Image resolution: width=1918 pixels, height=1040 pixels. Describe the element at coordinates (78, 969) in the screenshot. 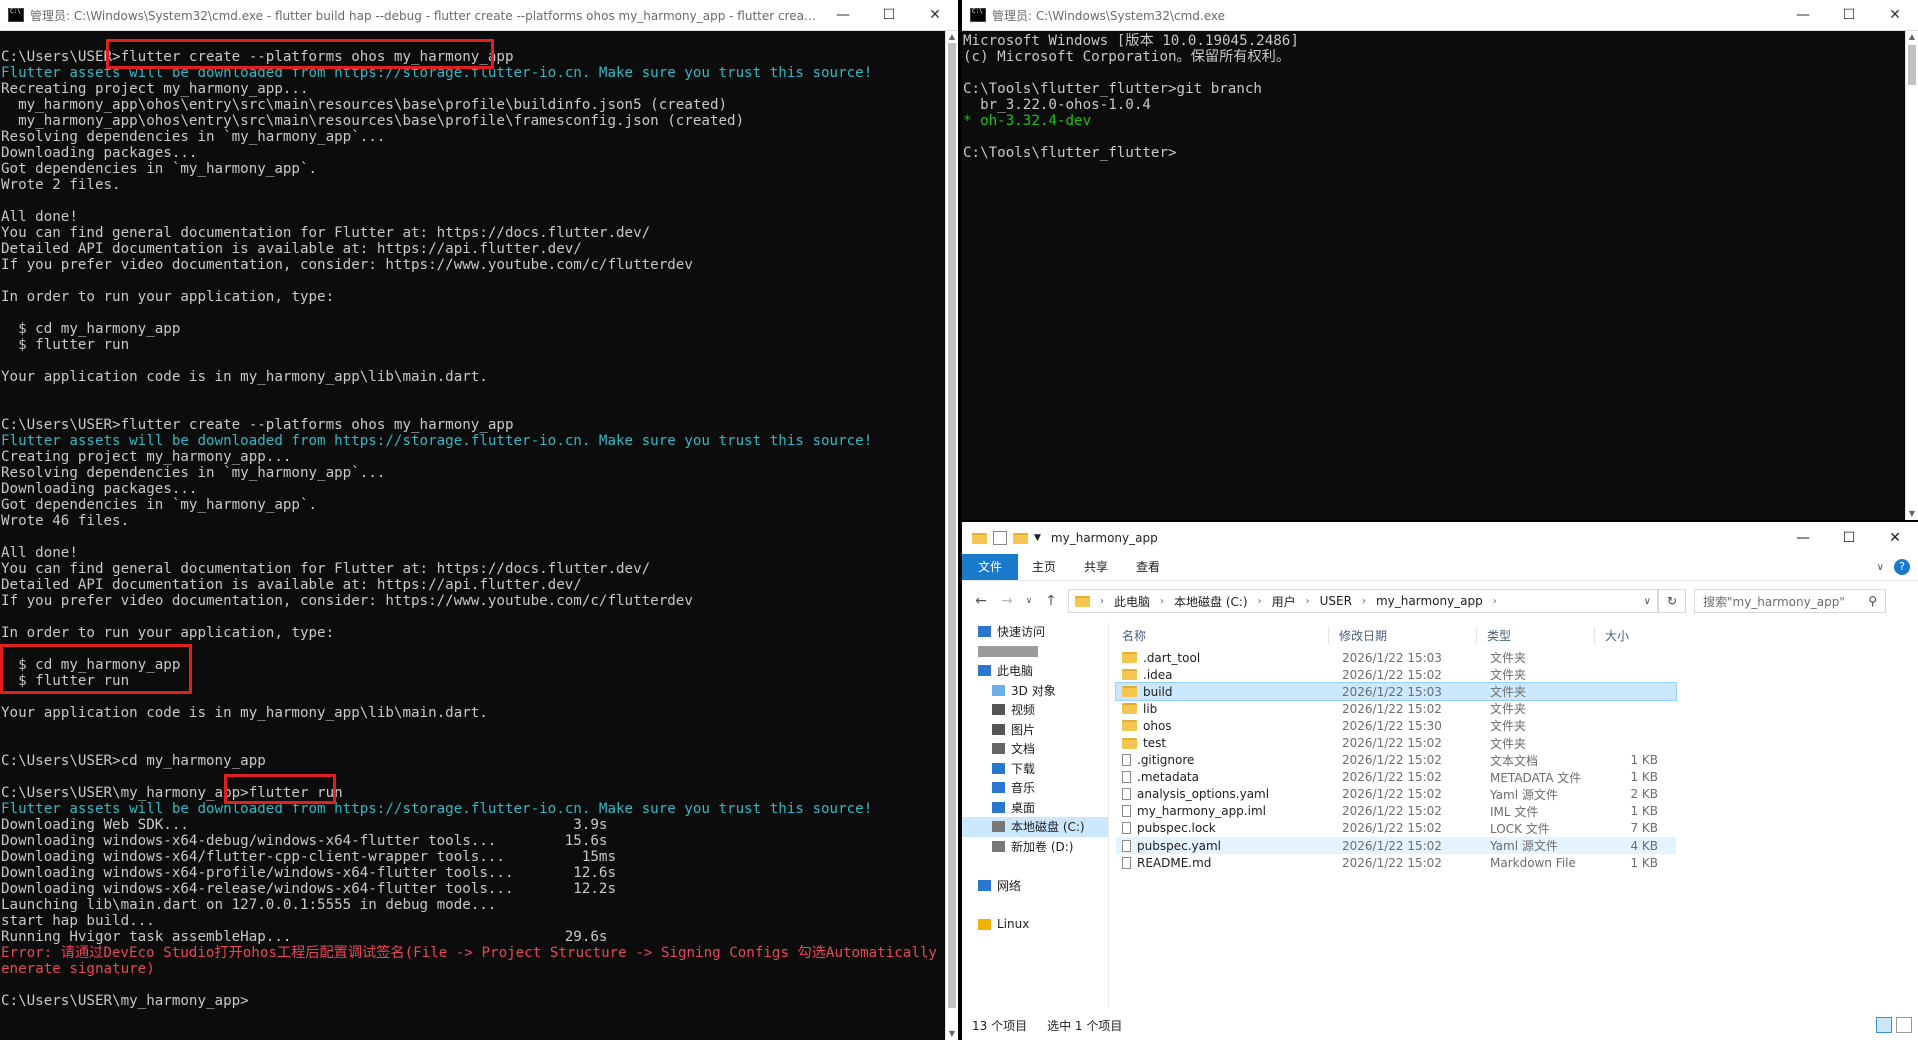

I see `left_console-line: enerate signature)` at that location.